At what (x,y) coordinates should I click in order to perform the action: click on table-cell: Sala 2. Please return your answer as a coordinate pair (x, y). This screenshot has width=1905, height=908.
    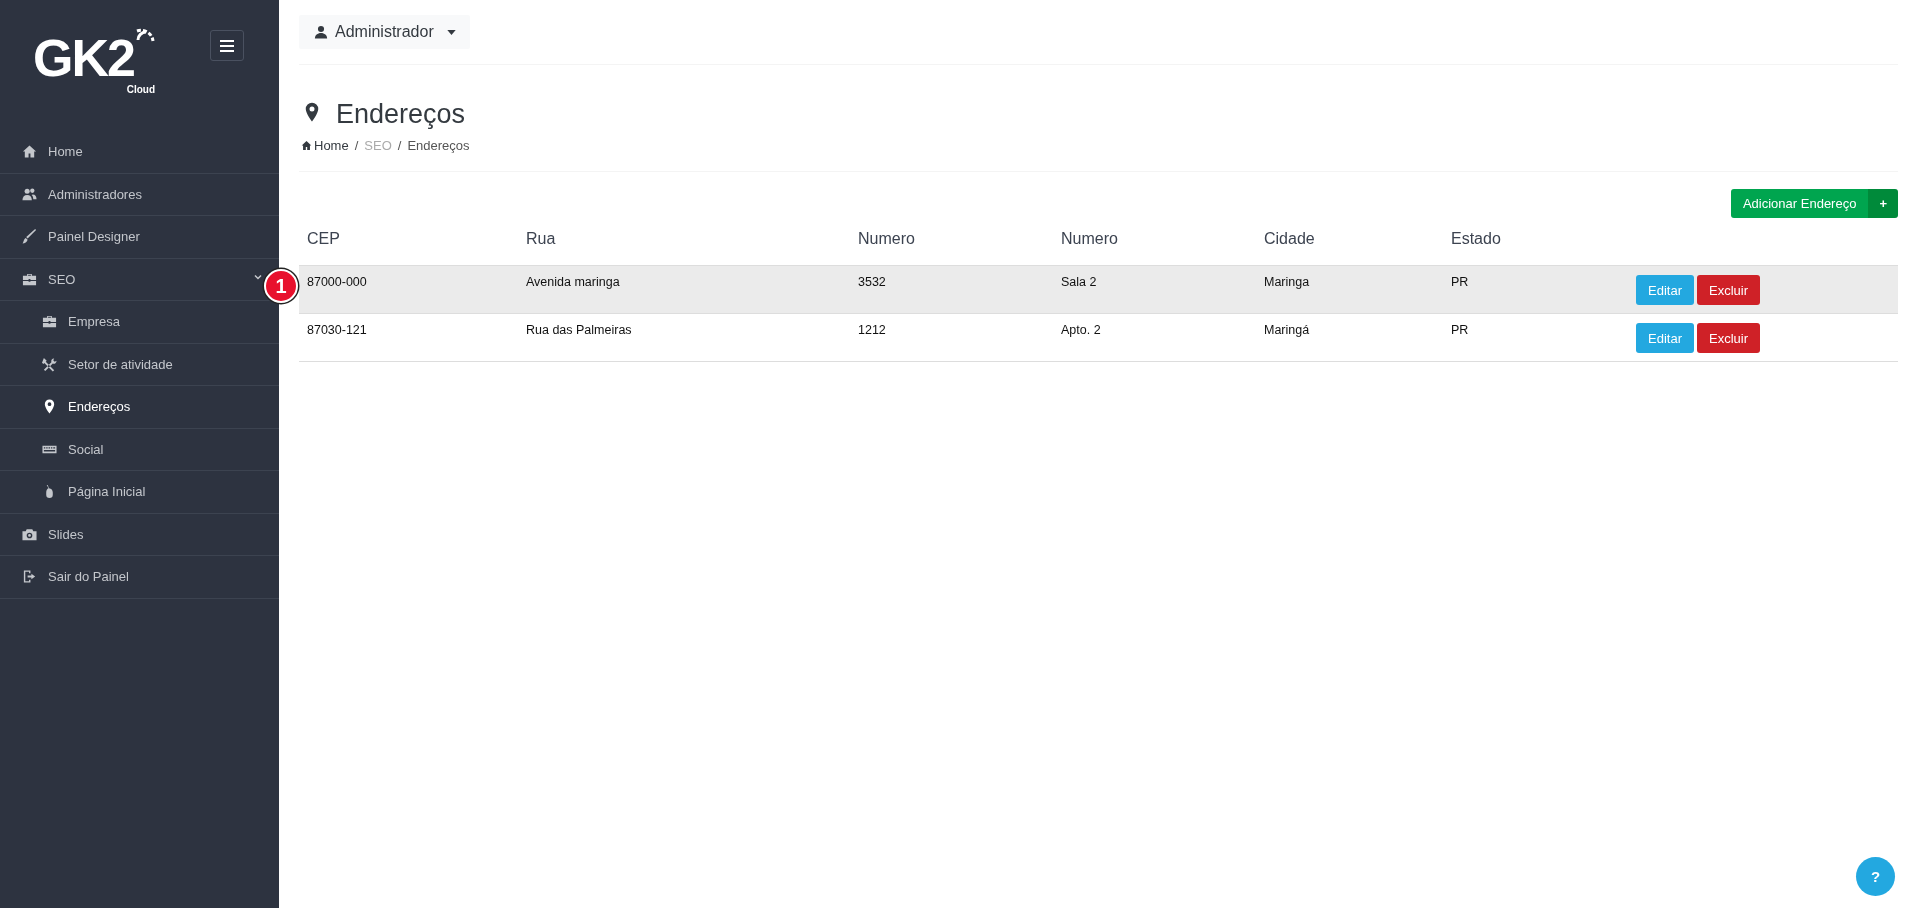
    Looking at the image, I should click on (1079, 282).